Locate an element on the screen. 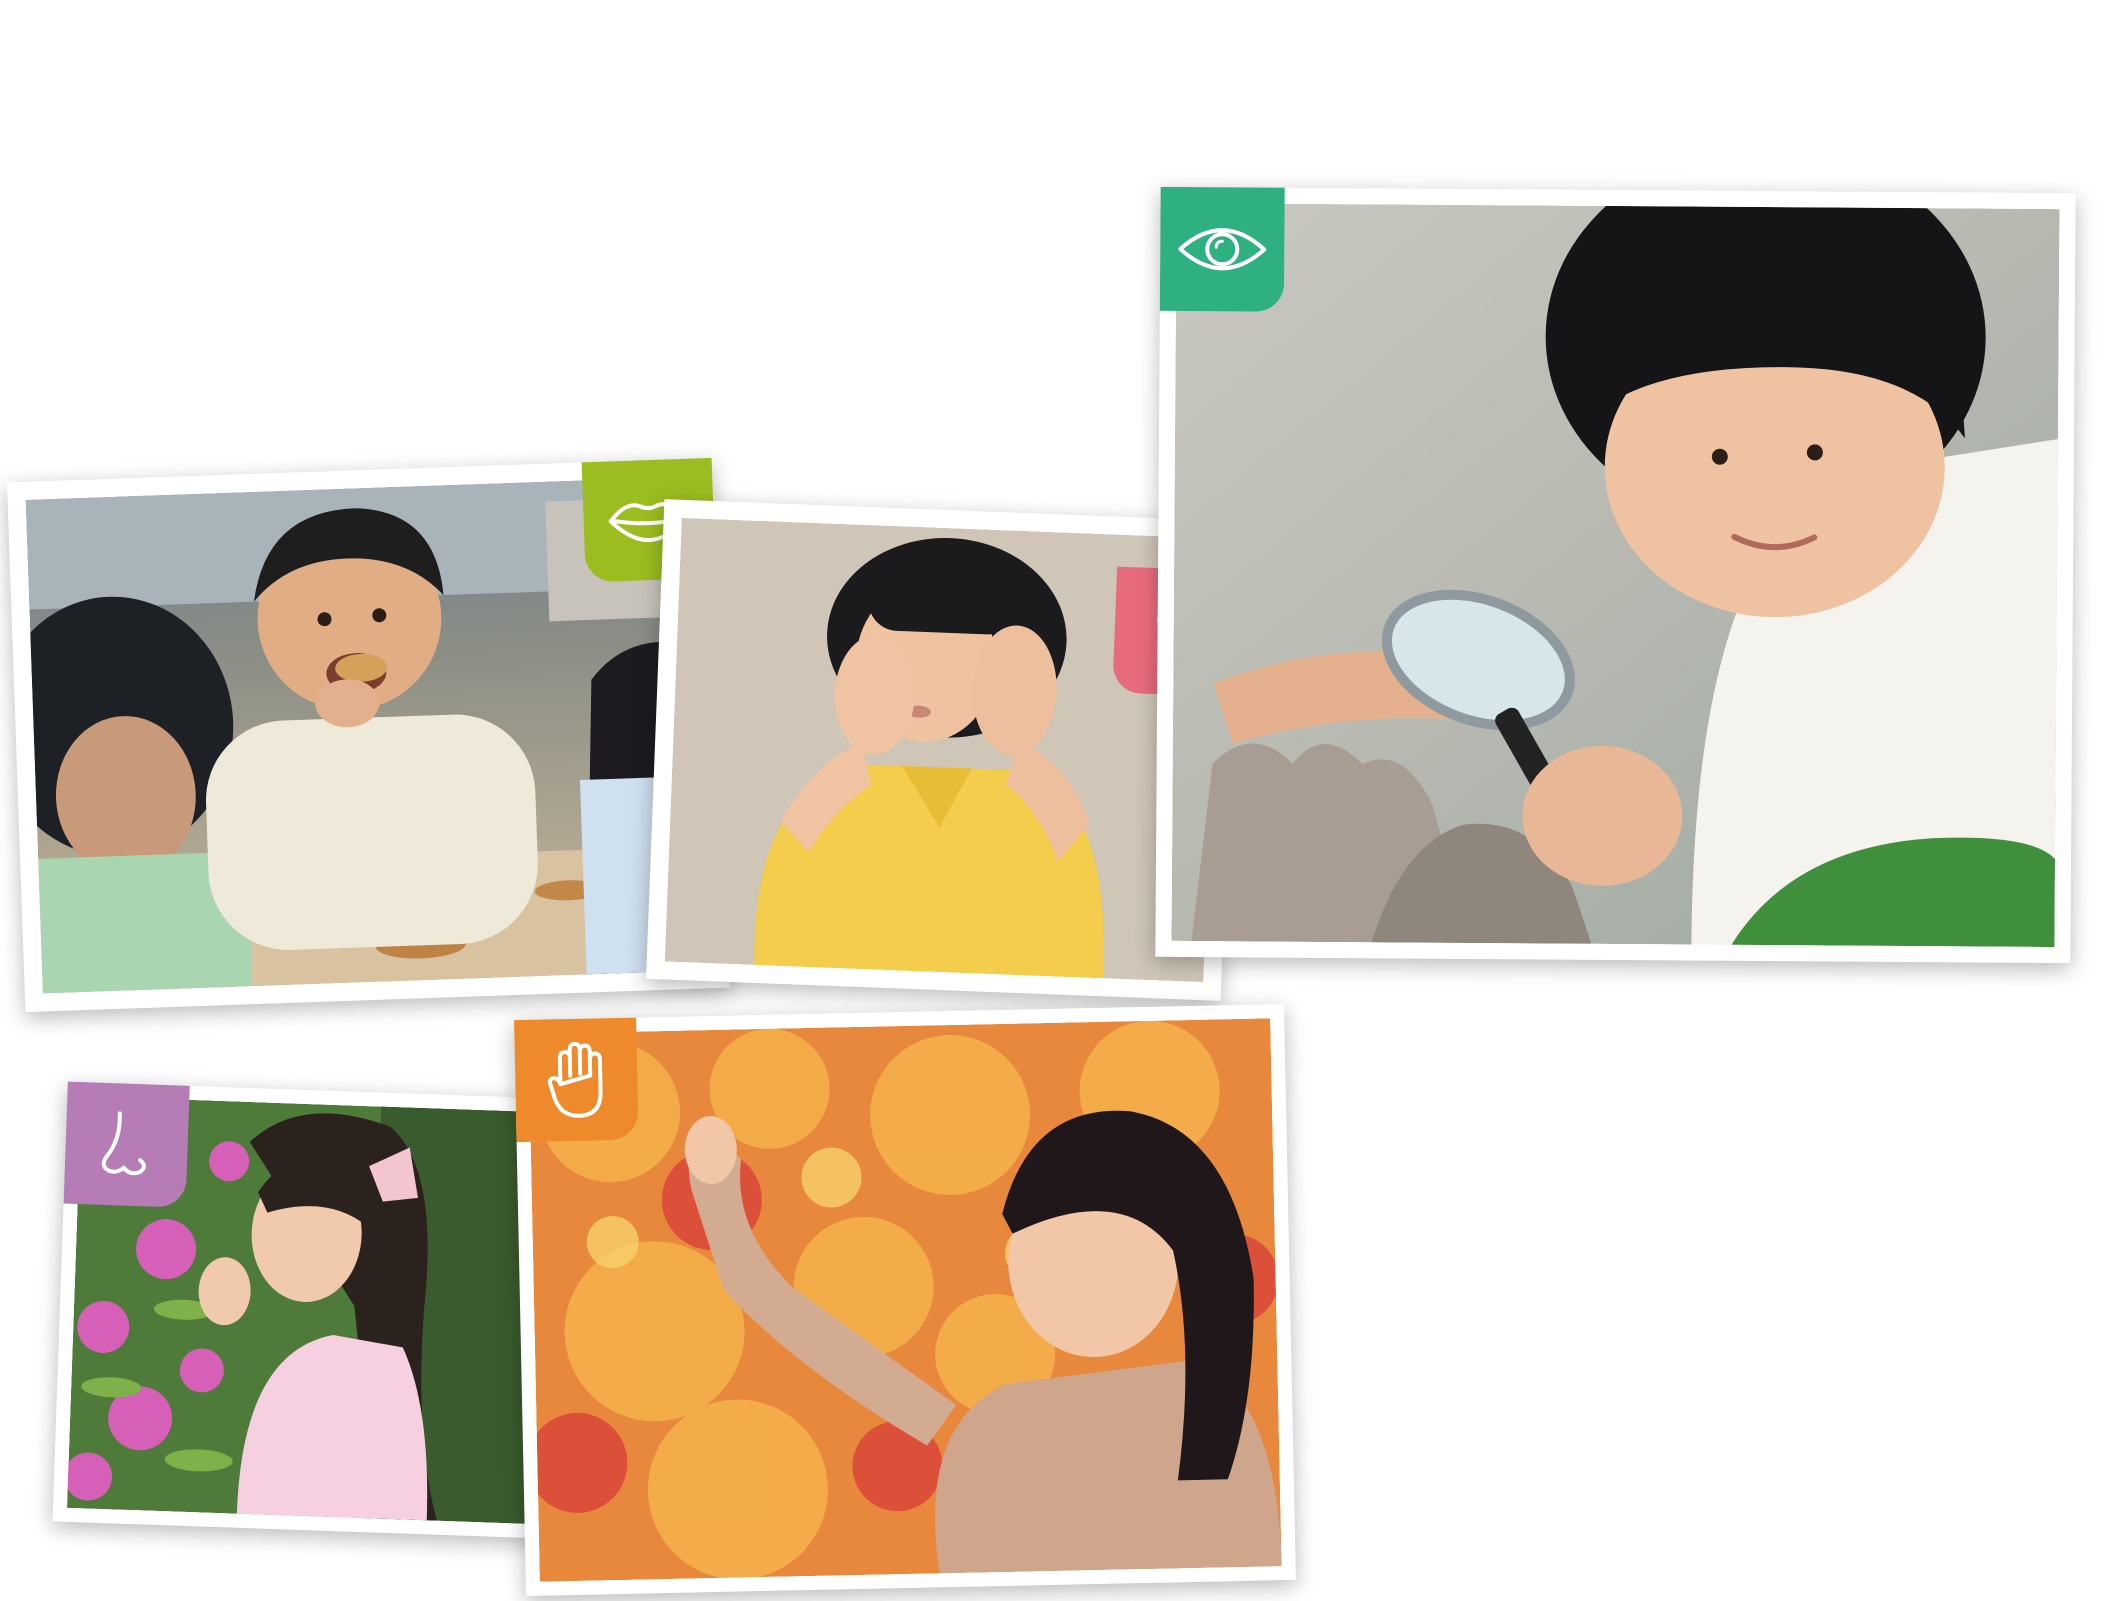  nose-icon is located at coordinates (123, 1143).